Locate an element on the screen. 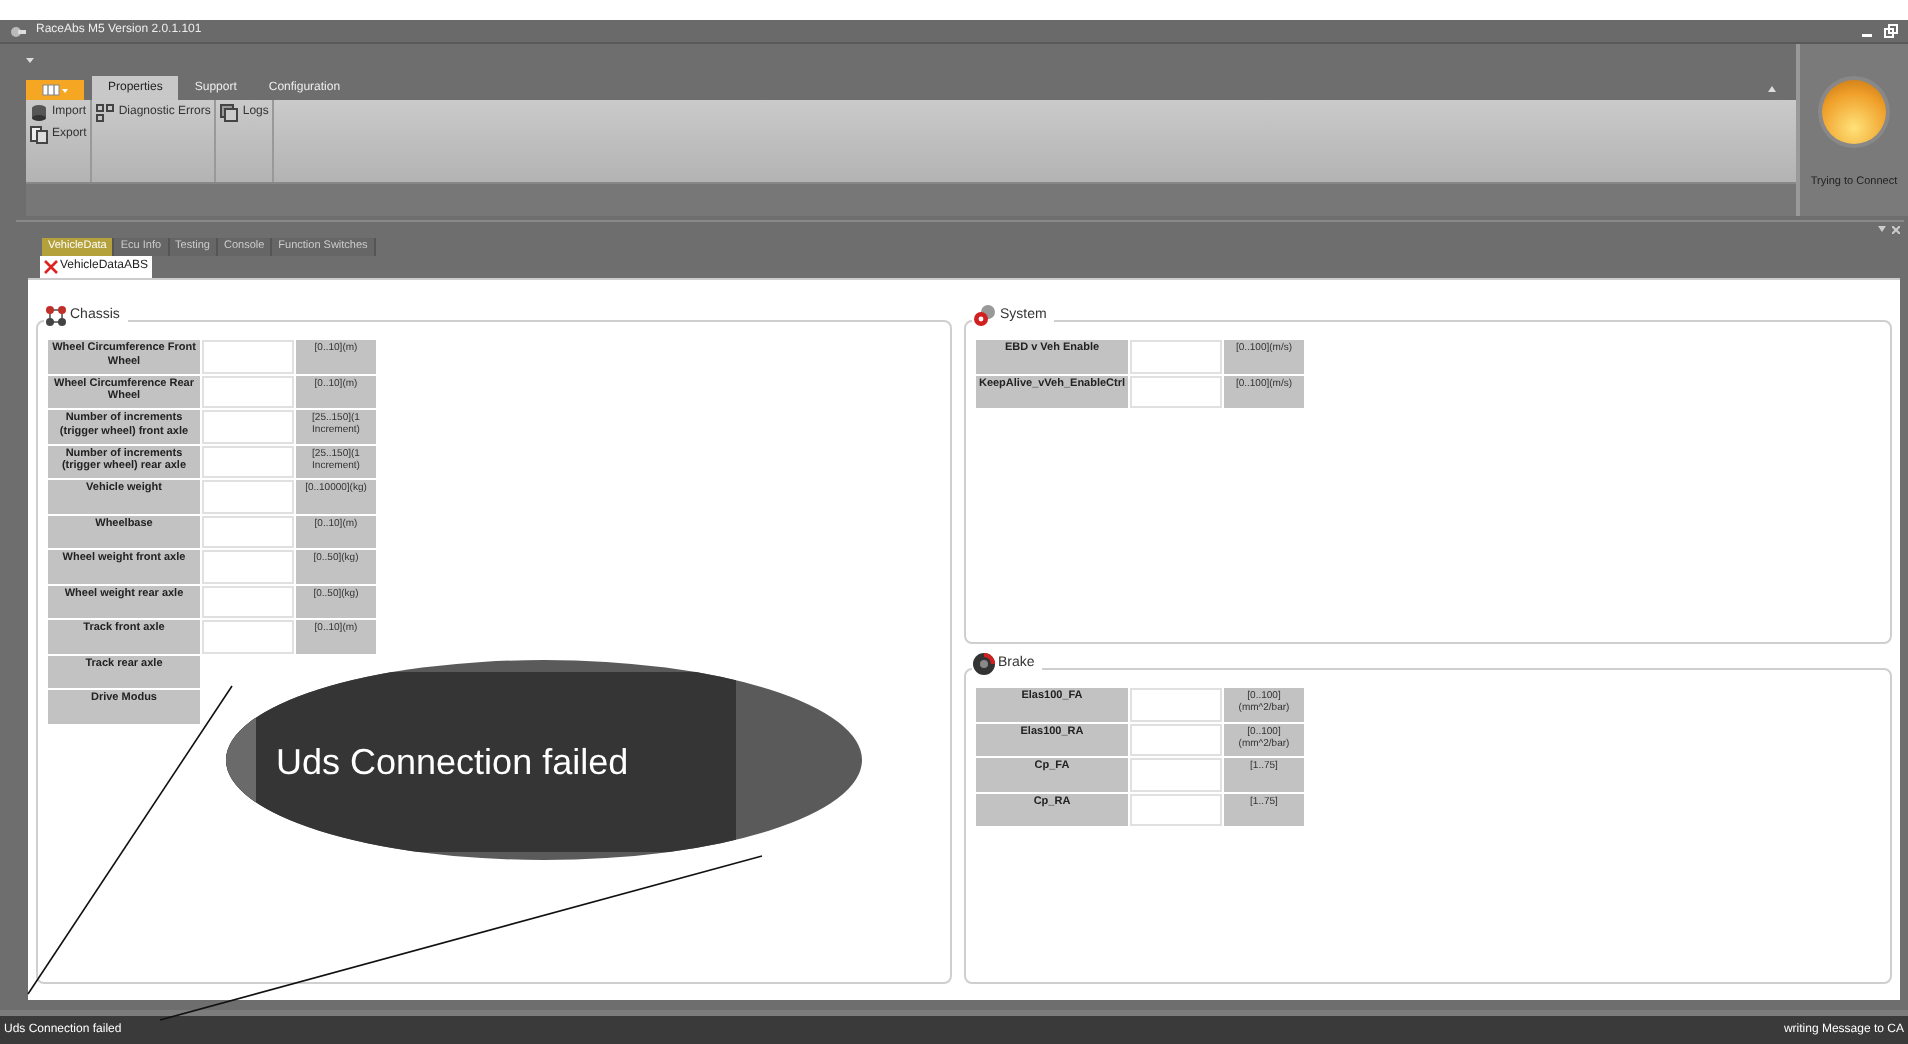 The image size is (1908, 1044). restore-icon is located at coordinates (1891, 31).